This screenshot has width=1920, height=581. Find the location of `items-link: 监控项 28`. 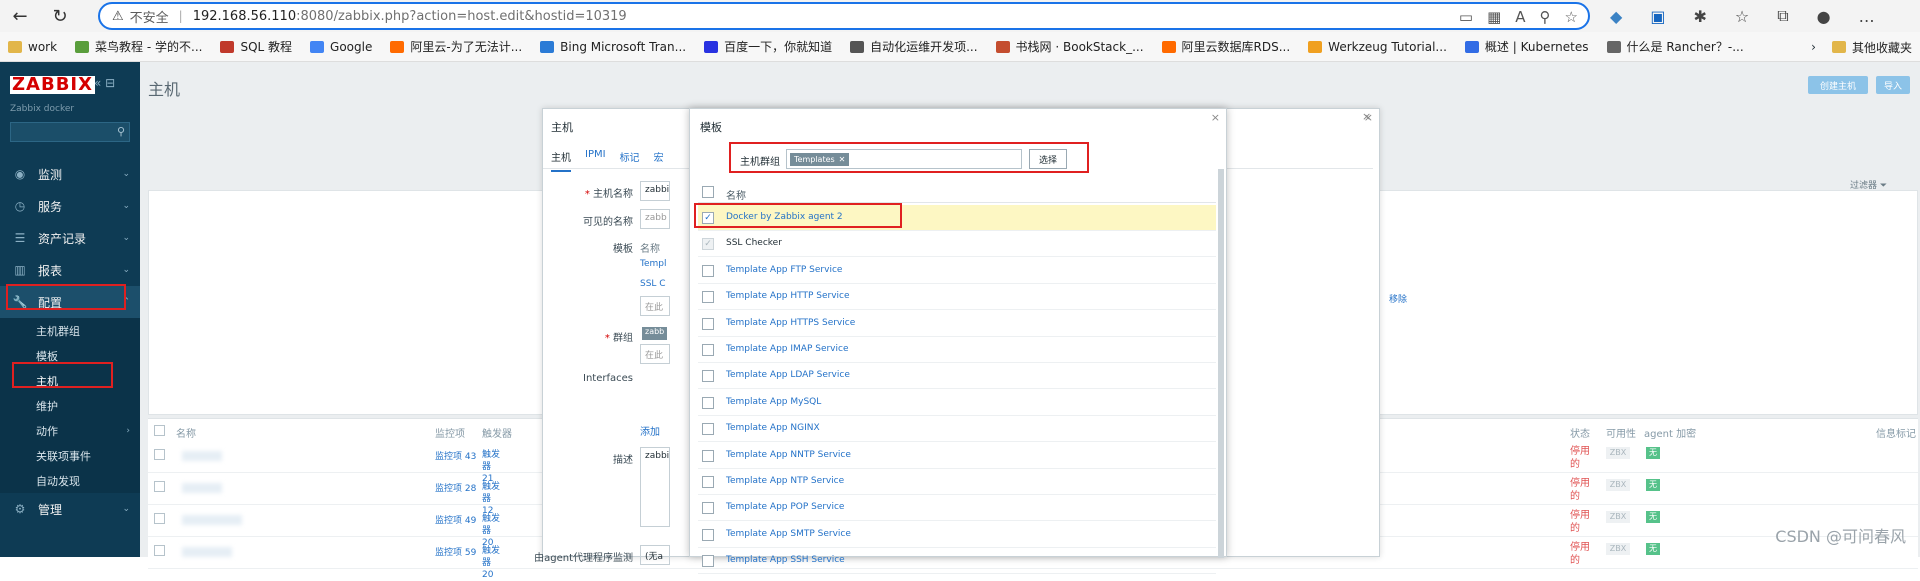

items-link: 监控项 28 is located at coordinates (455, 487).